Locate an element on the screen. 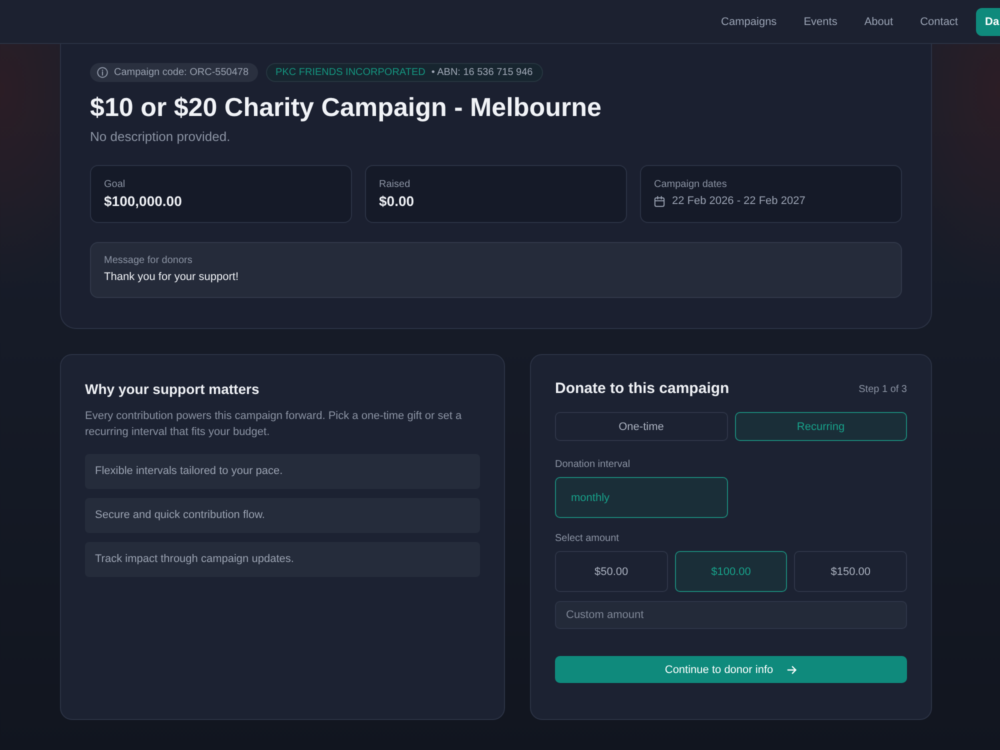 This screenshot has width=1000, height=750. campaign-description: No description provided. is located at coordinates (161, 137).